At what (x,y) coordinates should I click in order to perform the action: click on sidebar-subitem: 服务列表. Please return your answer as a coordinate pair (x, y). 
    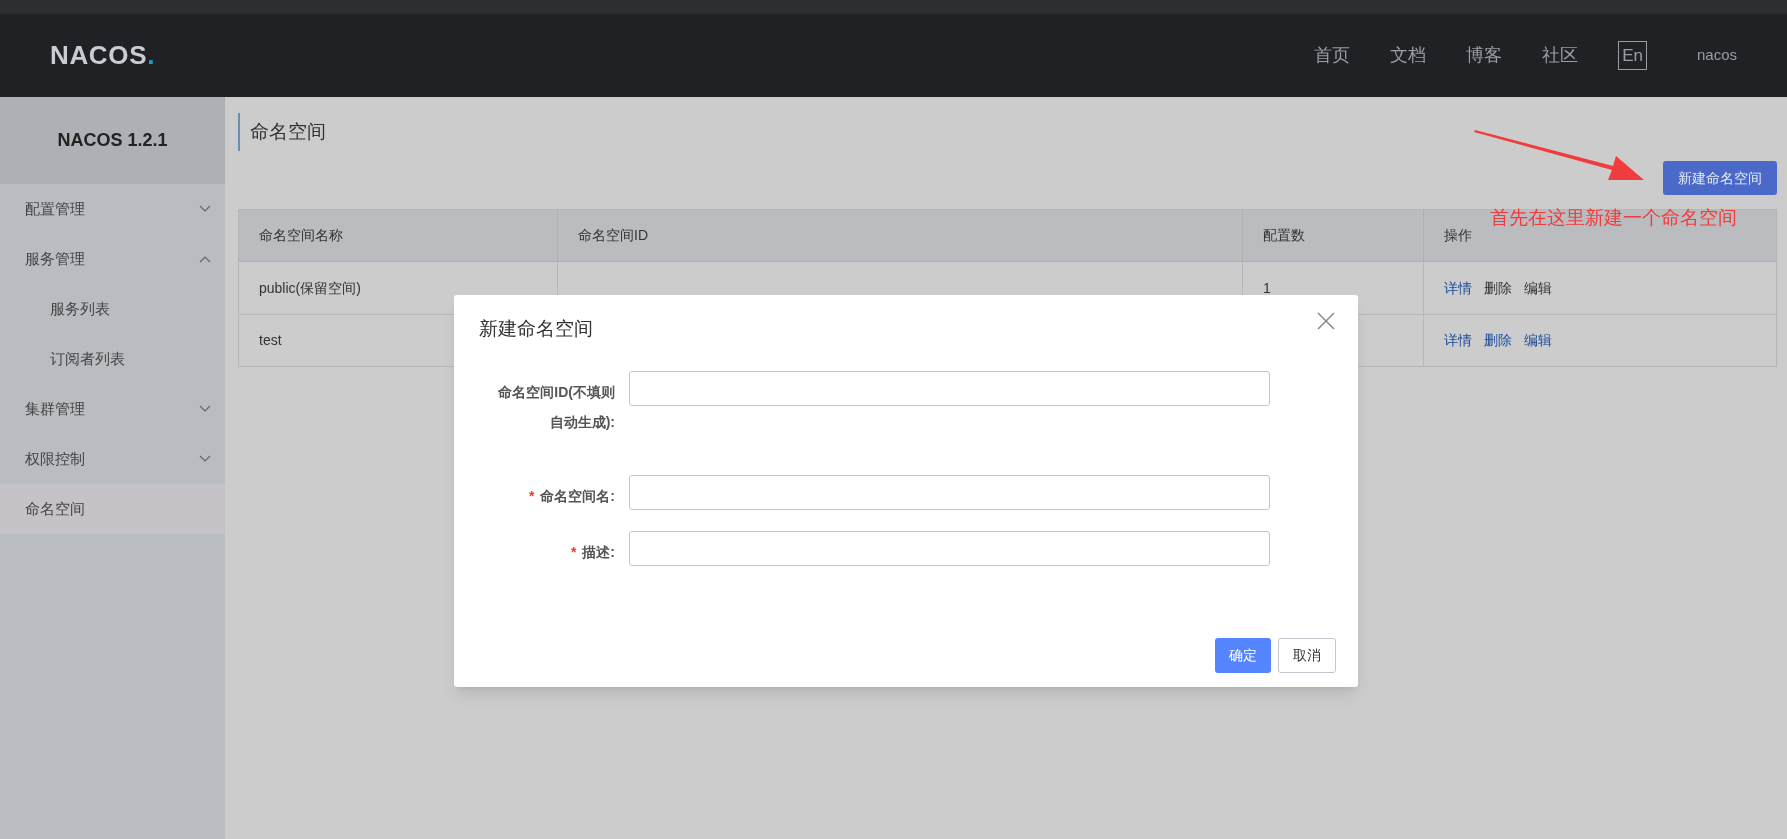
    Looking at the image, I should click on (112, 309).